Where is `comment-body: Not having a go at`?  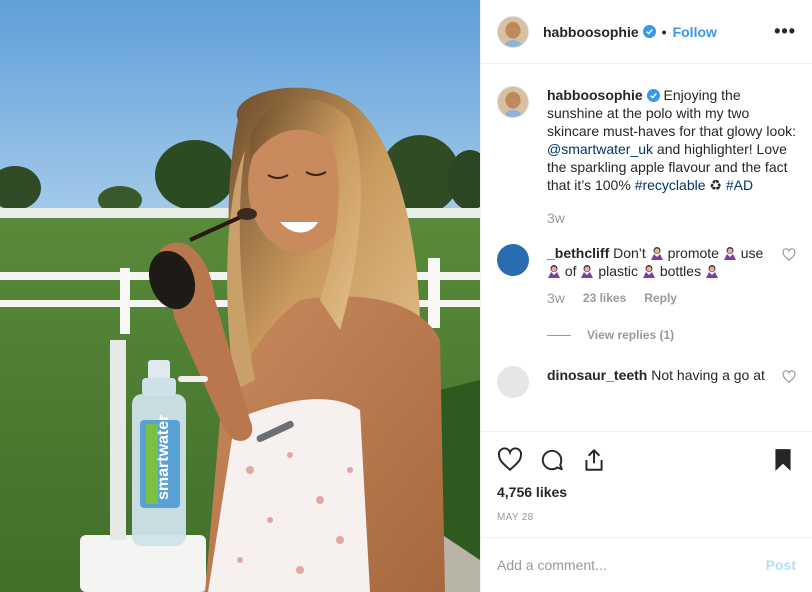
comment-body: Not having a go at is located at coordinates (708, 375).